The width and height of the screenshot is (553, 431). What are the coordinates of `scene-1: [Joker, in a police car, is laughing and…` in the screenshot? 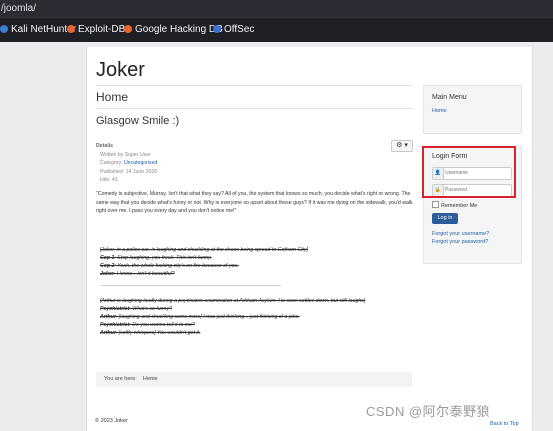 It's located at (250, 262).